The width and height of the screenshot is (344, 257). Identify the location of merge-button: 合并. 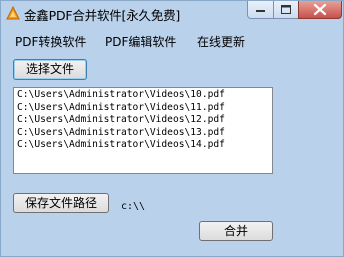
(236, 231).